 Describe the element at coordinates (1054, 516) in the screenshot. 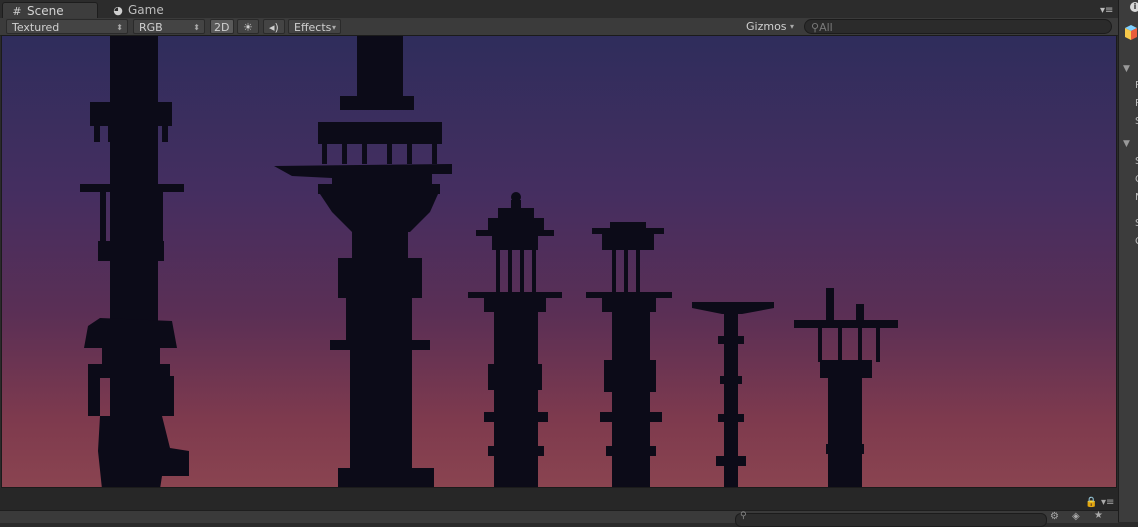

I see `filter-by-type-icon: ⚙` at that location.